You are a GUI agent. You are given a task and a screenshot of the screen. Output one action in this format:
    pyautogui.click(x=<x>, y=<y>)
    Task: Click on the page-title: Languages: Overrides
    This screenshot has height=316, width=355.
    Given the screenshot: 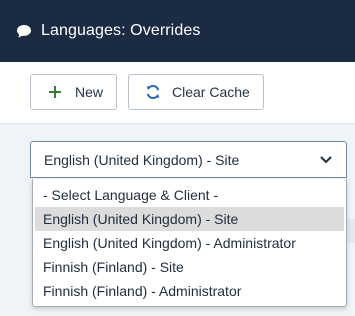 What is the action you would take?
    pyautogui.click(x=121, y=30)
    